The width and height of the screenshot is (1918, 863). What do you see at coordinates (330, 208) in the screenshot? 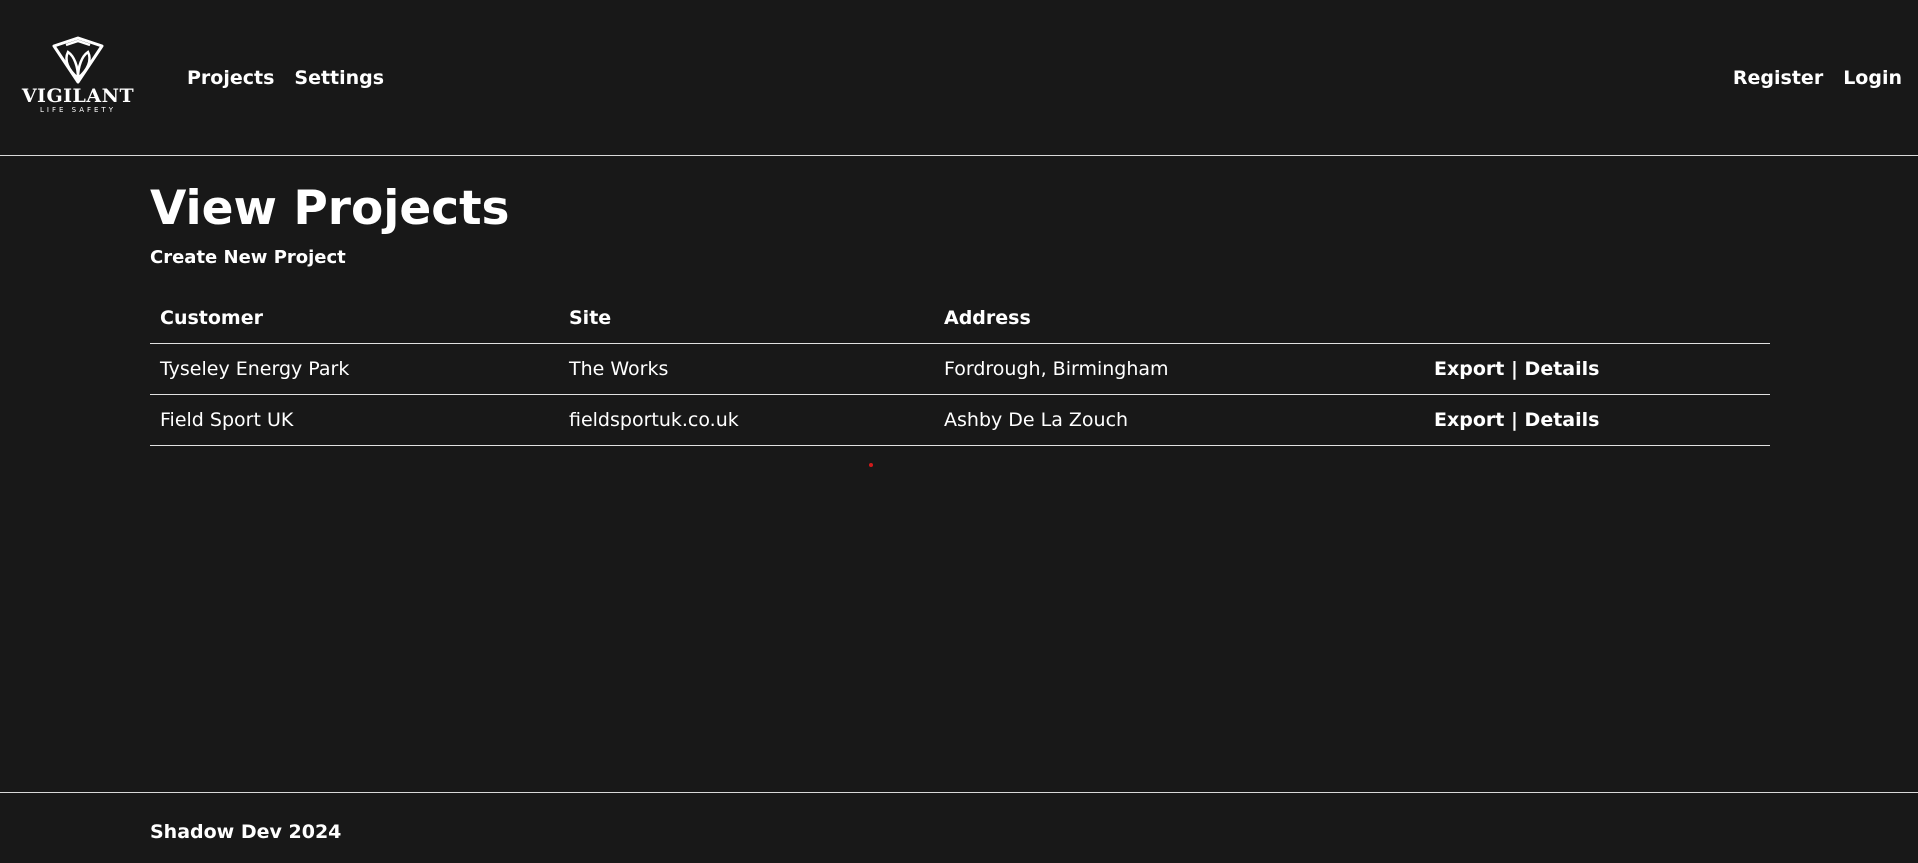
I see `page-title: View Projects` at bounding box center [330, 208].